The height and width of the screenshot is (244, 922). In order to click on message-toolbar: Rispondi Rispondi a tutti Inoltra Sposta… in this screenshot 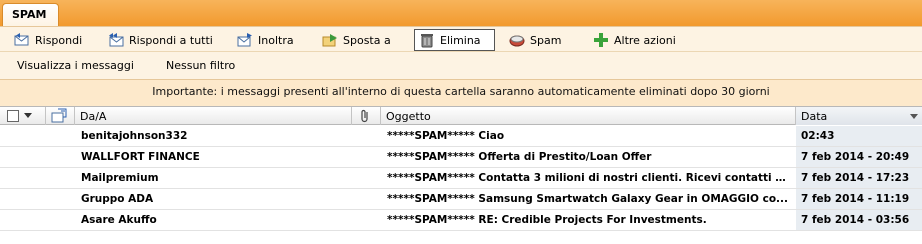, I will do `click(461, 38)`.